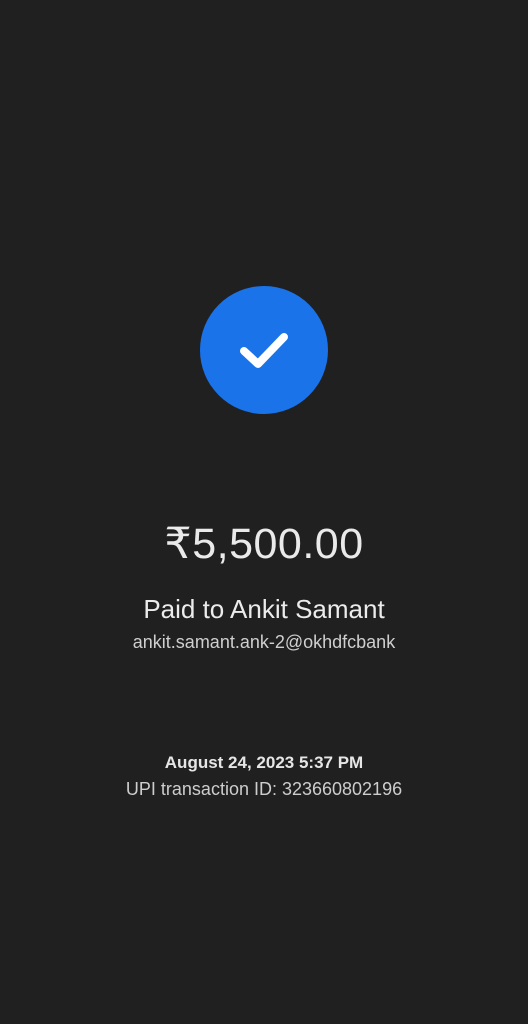  Describe the element at coordinates (264, 609) in the screenshot. I see `paid-to-label: Paid to Ankit Samant` at that location.